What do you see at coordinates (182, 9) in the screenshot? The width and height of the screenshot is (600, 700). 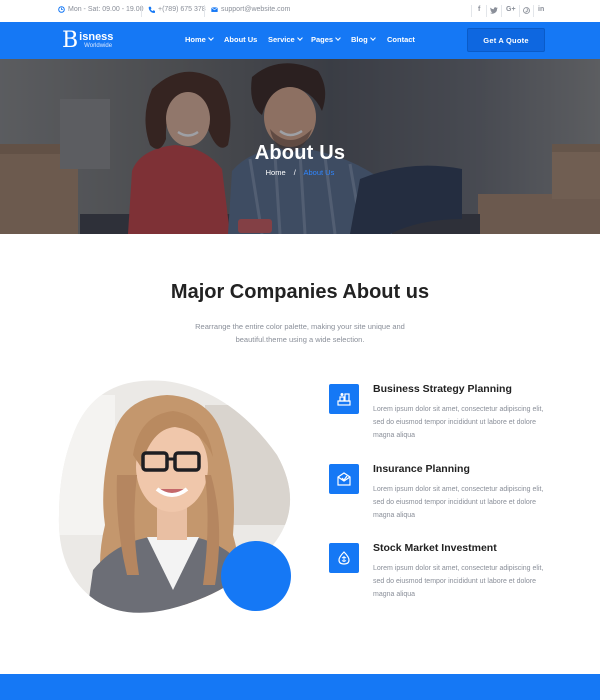 I see `phone-text: +(789) 675 378` at bounding box center [182, 9].